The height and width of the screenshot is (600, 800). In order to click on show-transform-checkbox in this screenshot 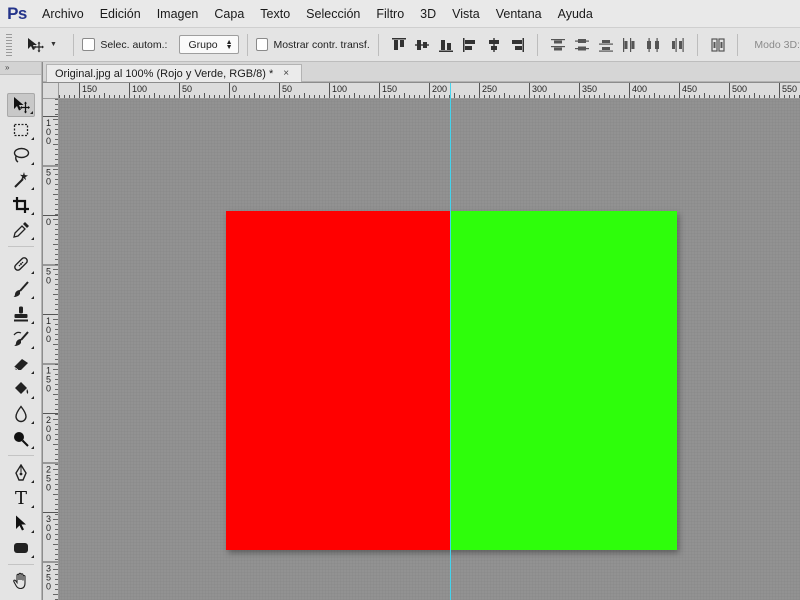, I will do `click(262, 44)`.